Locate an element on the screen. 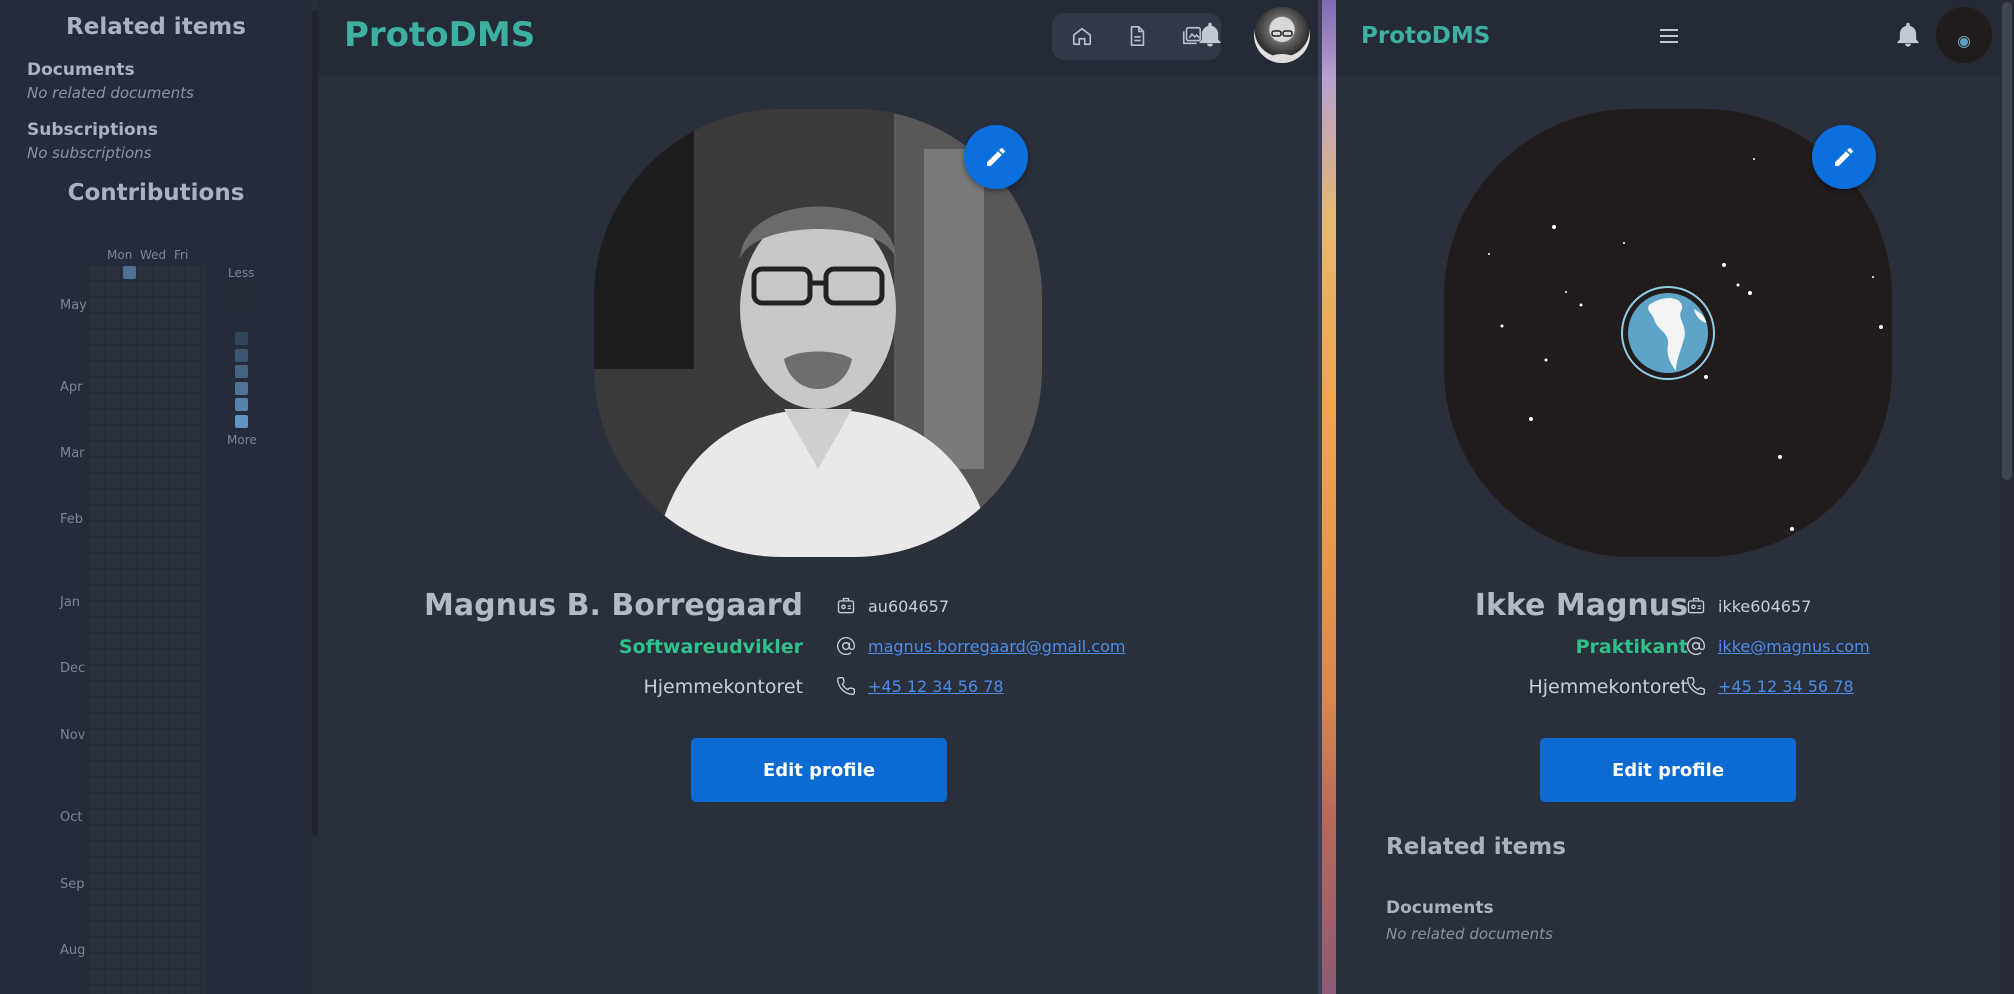  user-id-text: au604657 is located at coordinates (909, 606).